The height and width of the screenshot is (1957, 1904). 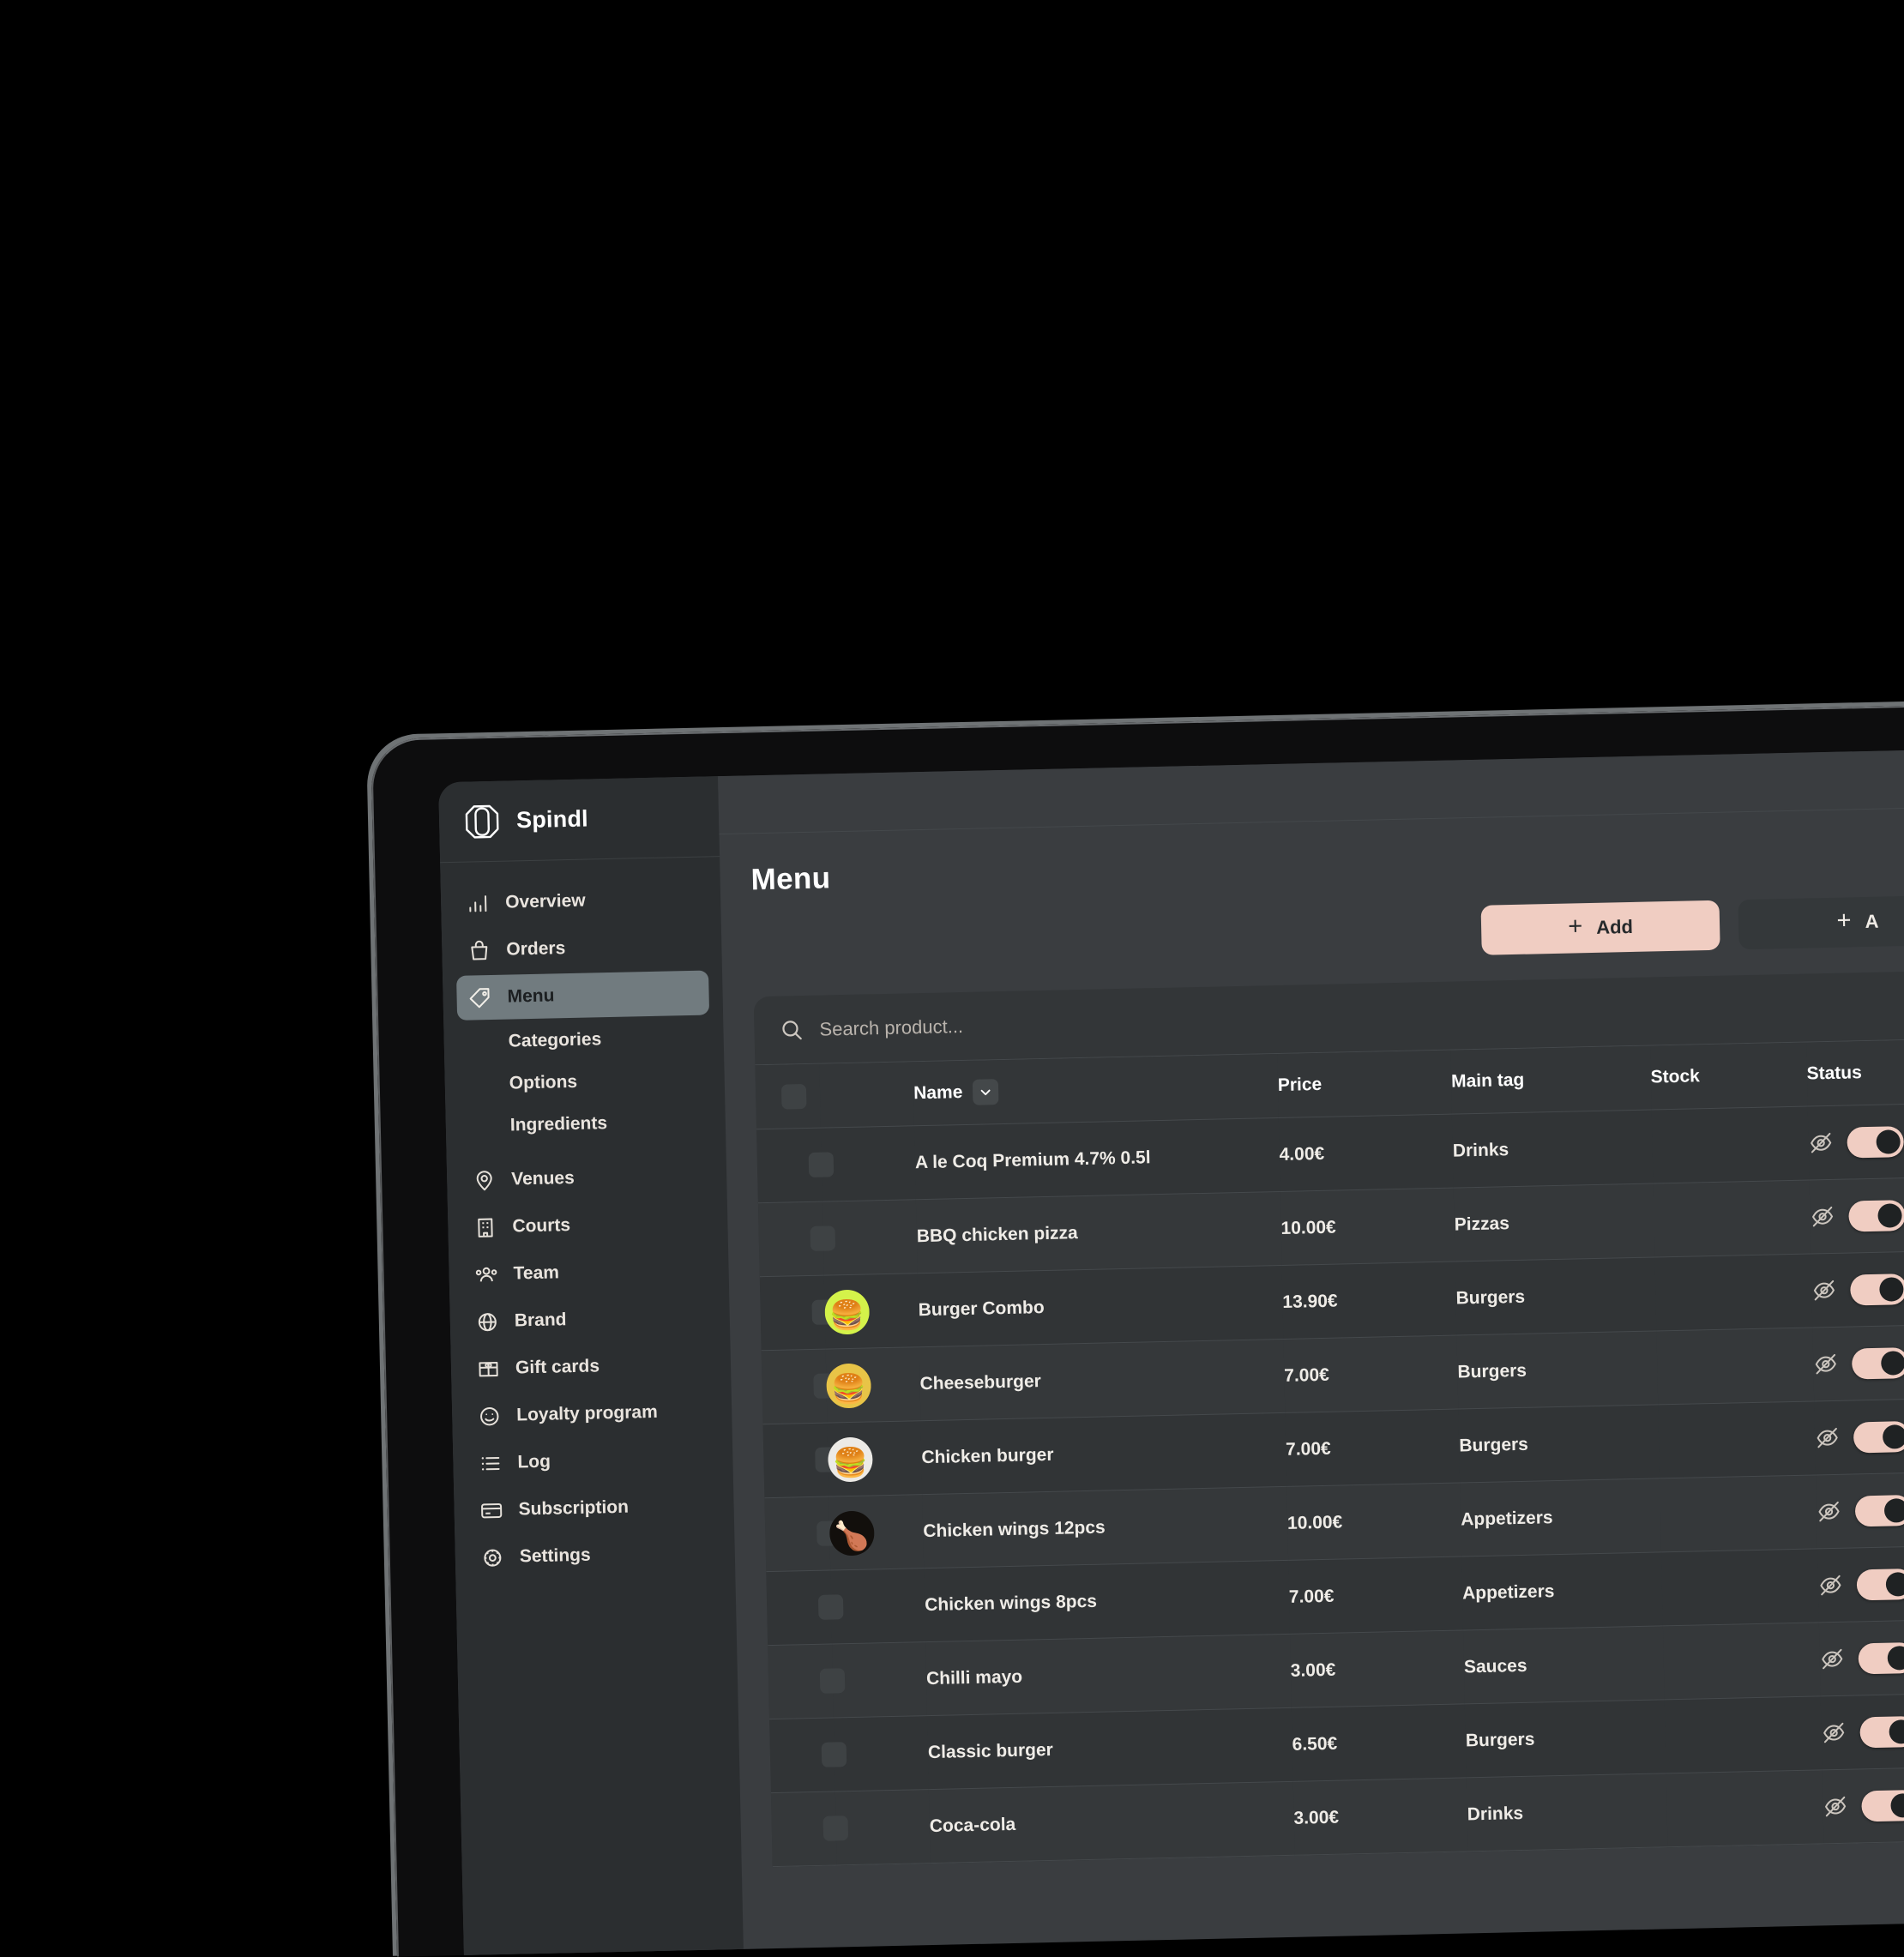 I want to click on row-maintag-cell: Drinks, so click(x=1567, y=1813).